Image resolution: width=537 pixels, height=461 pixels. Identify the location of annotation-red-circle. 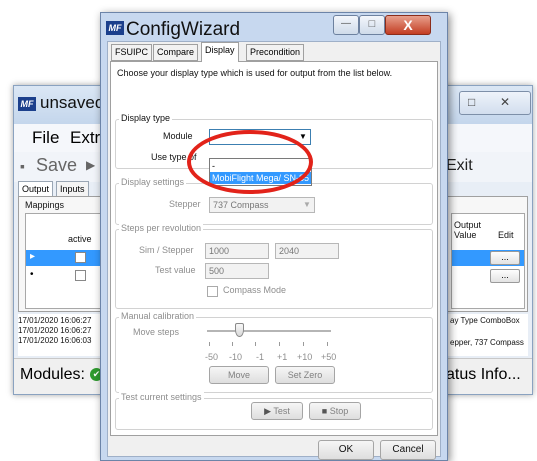
(250, 162).